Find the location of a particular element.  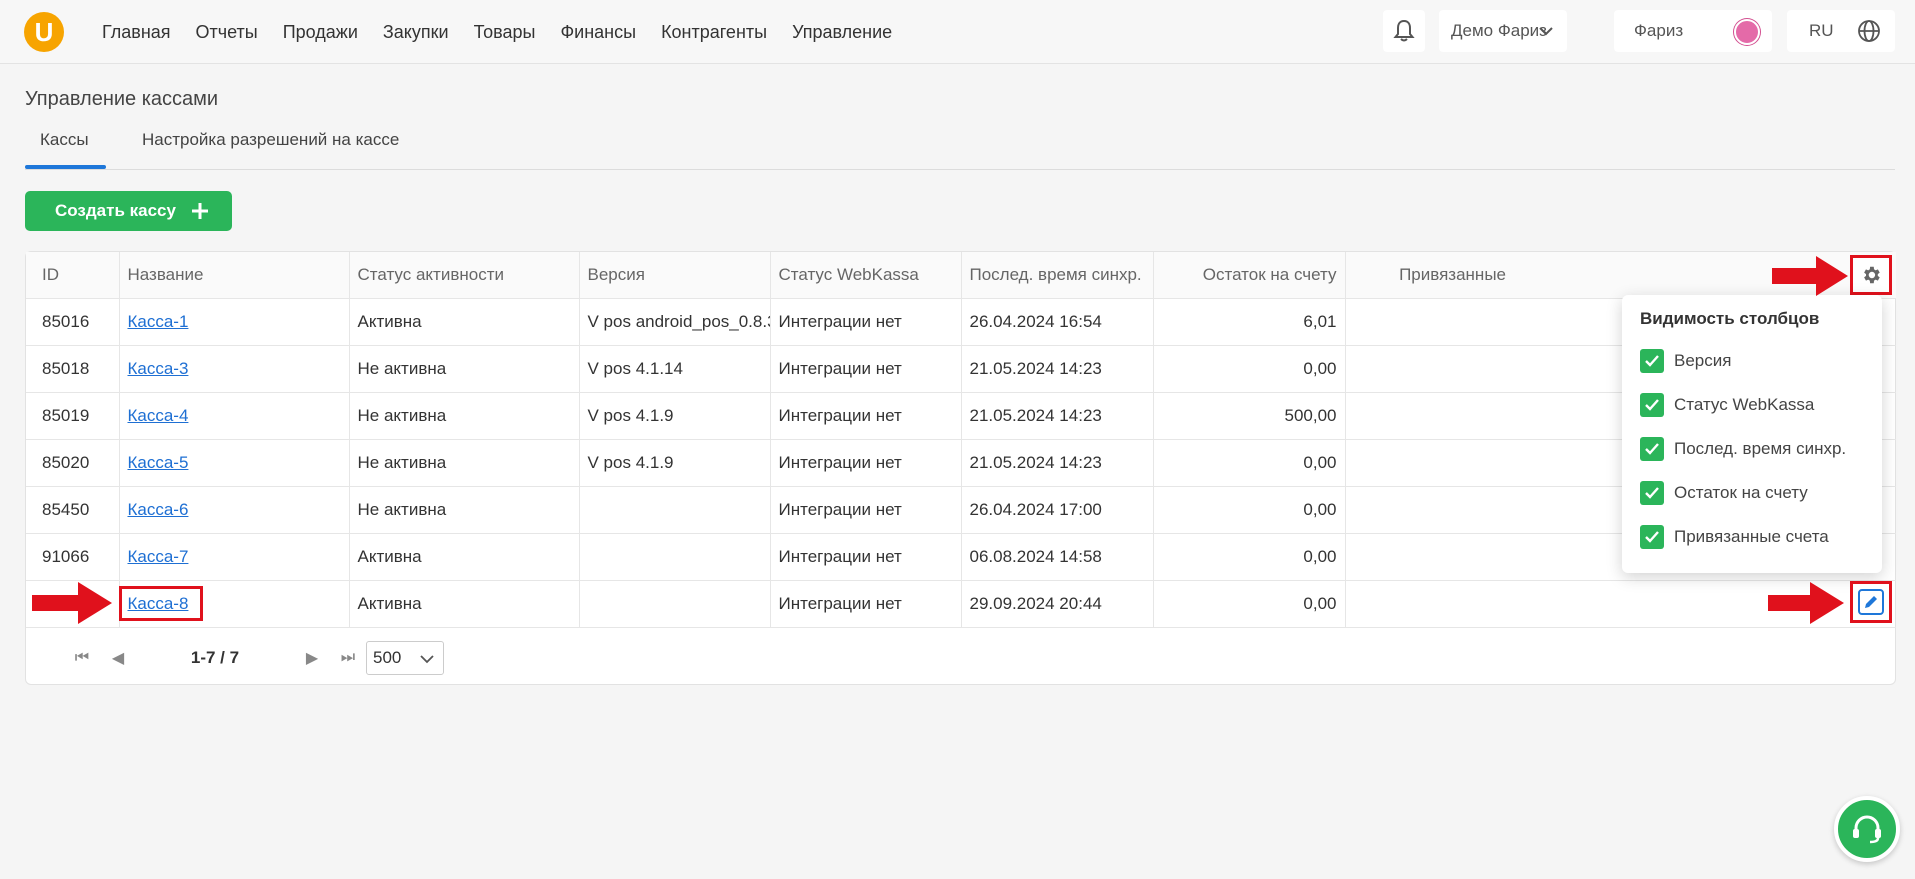

column-option-label: Статус WebKassa is located at coordinates (1744, 404).